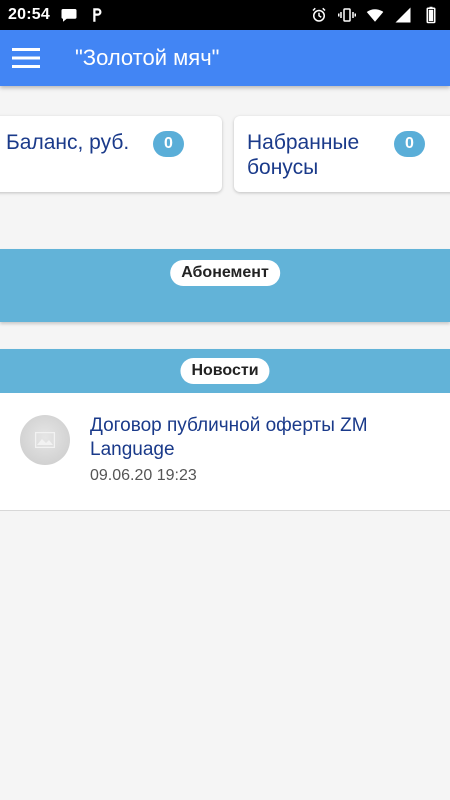 This screenshot has width=450, height=800. What do you see at coordinates (303, 155) in the screenshot?
I see `bonus-label: Набранные бонусы` at bounding box center [303, 155].